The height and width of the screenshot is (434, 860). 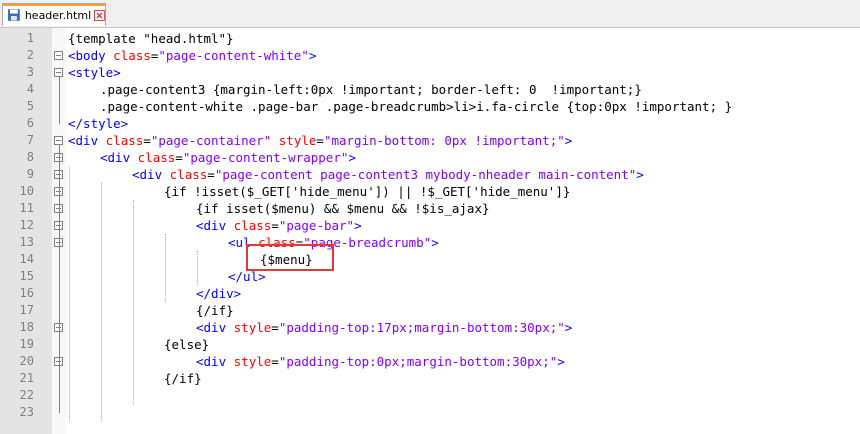 I want to click on code-text: {template "head.html"}, so click(x=151, y=38).